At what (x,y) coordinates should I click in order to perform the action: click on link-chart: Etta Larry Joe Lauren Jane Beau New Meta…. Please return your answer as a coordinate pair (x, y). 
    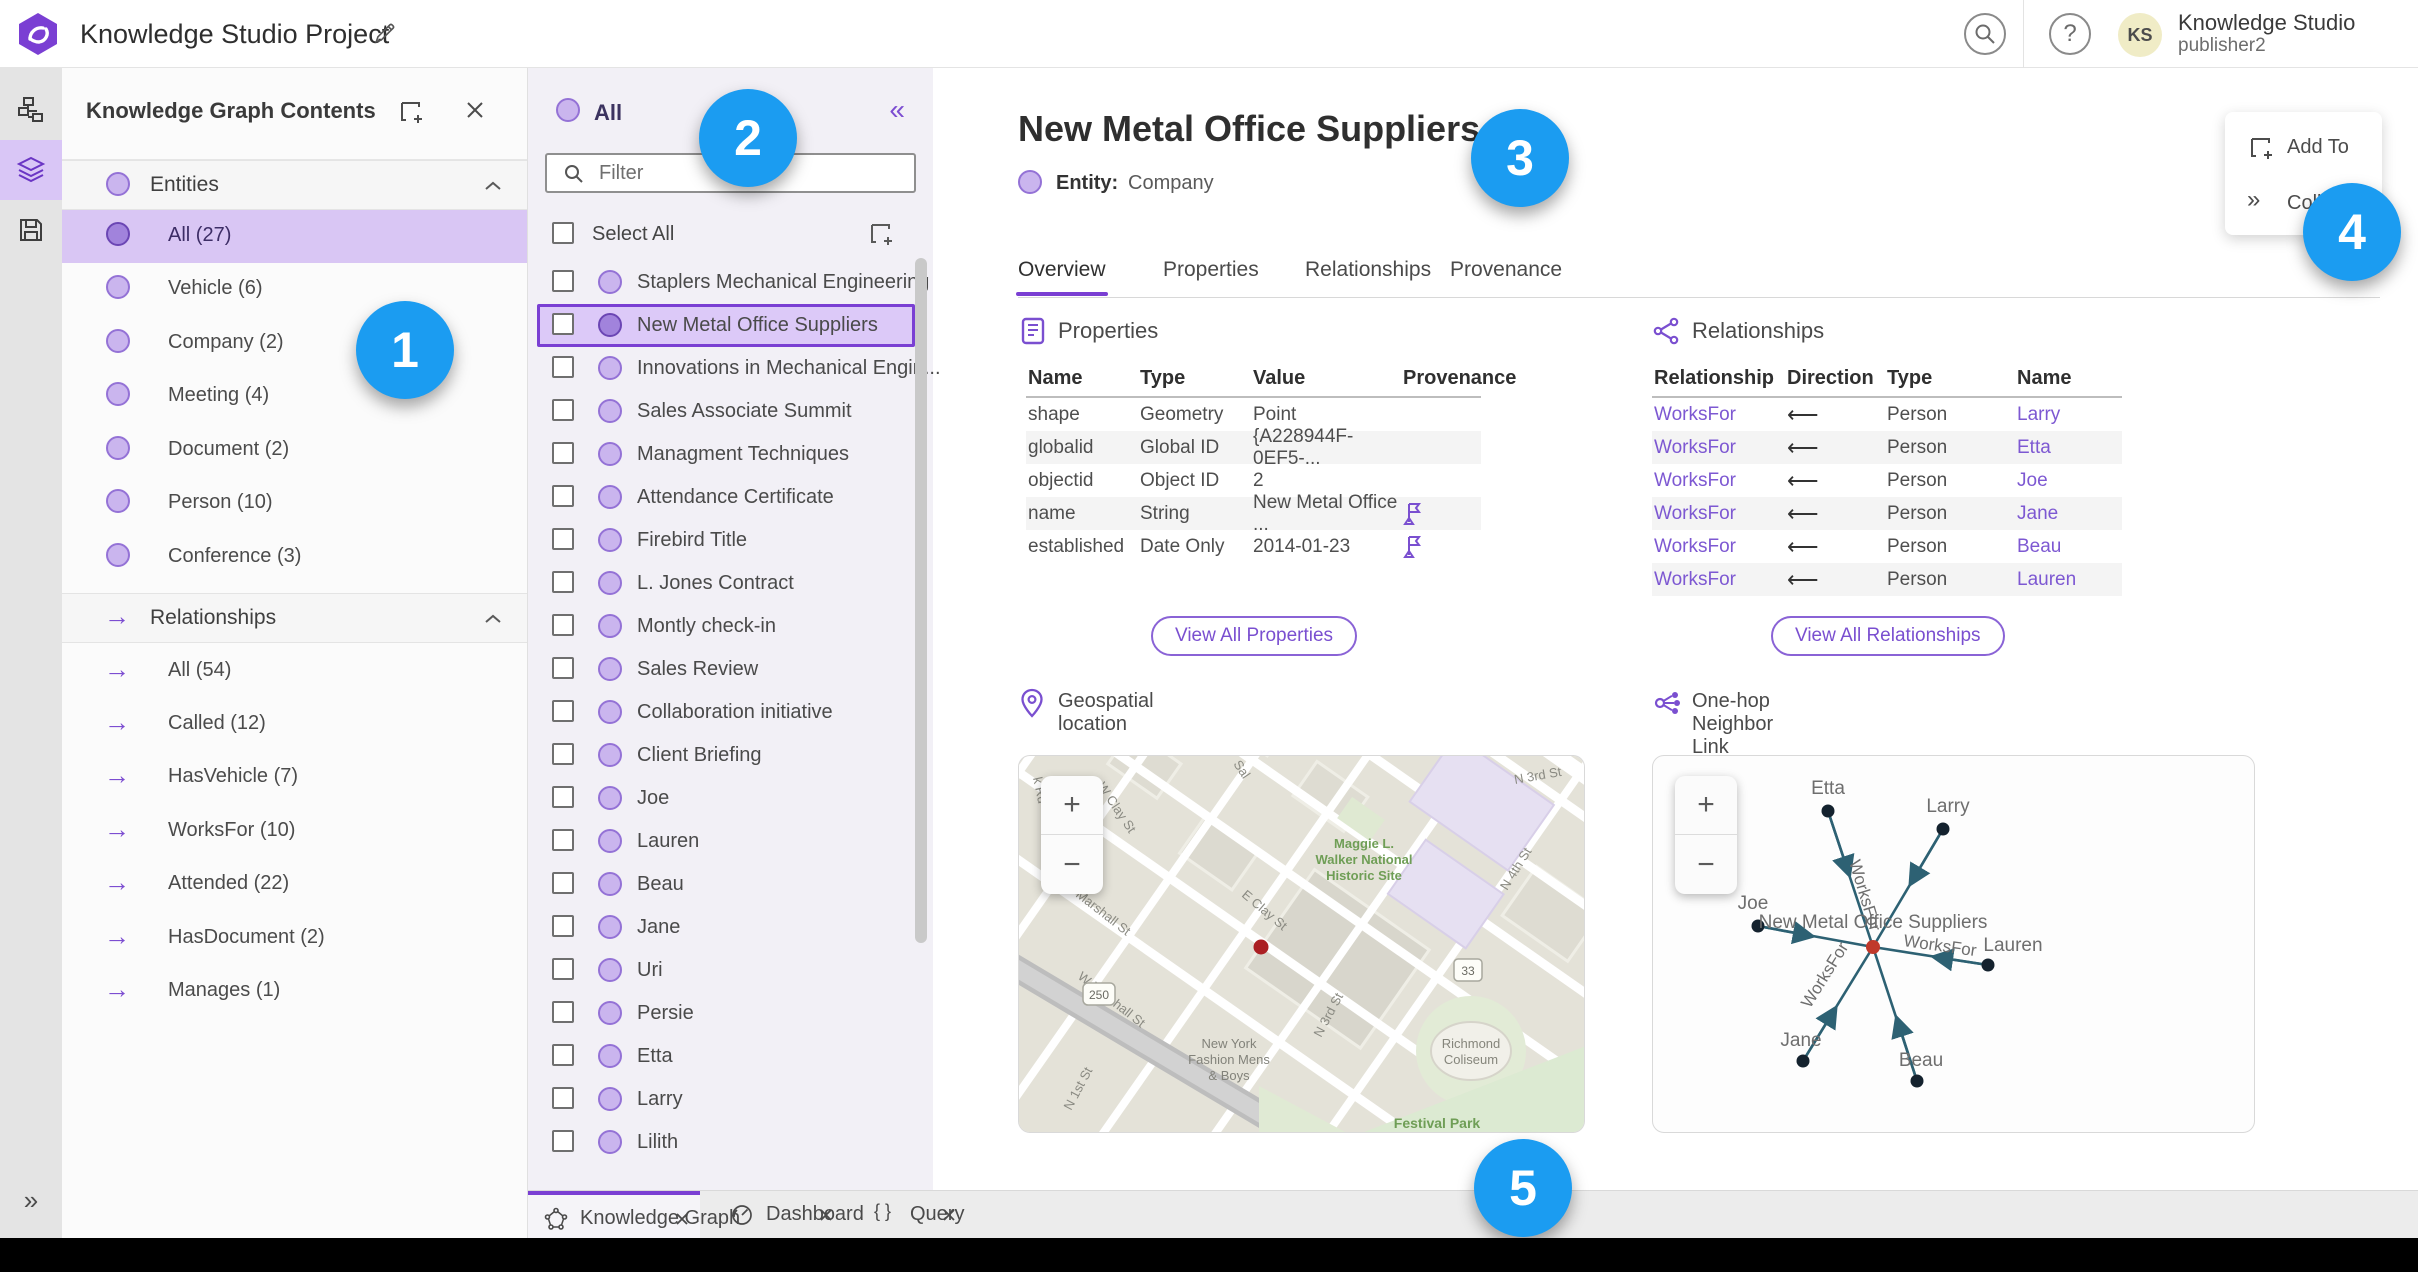
    Looking at the image, I should click on (1953, 944).